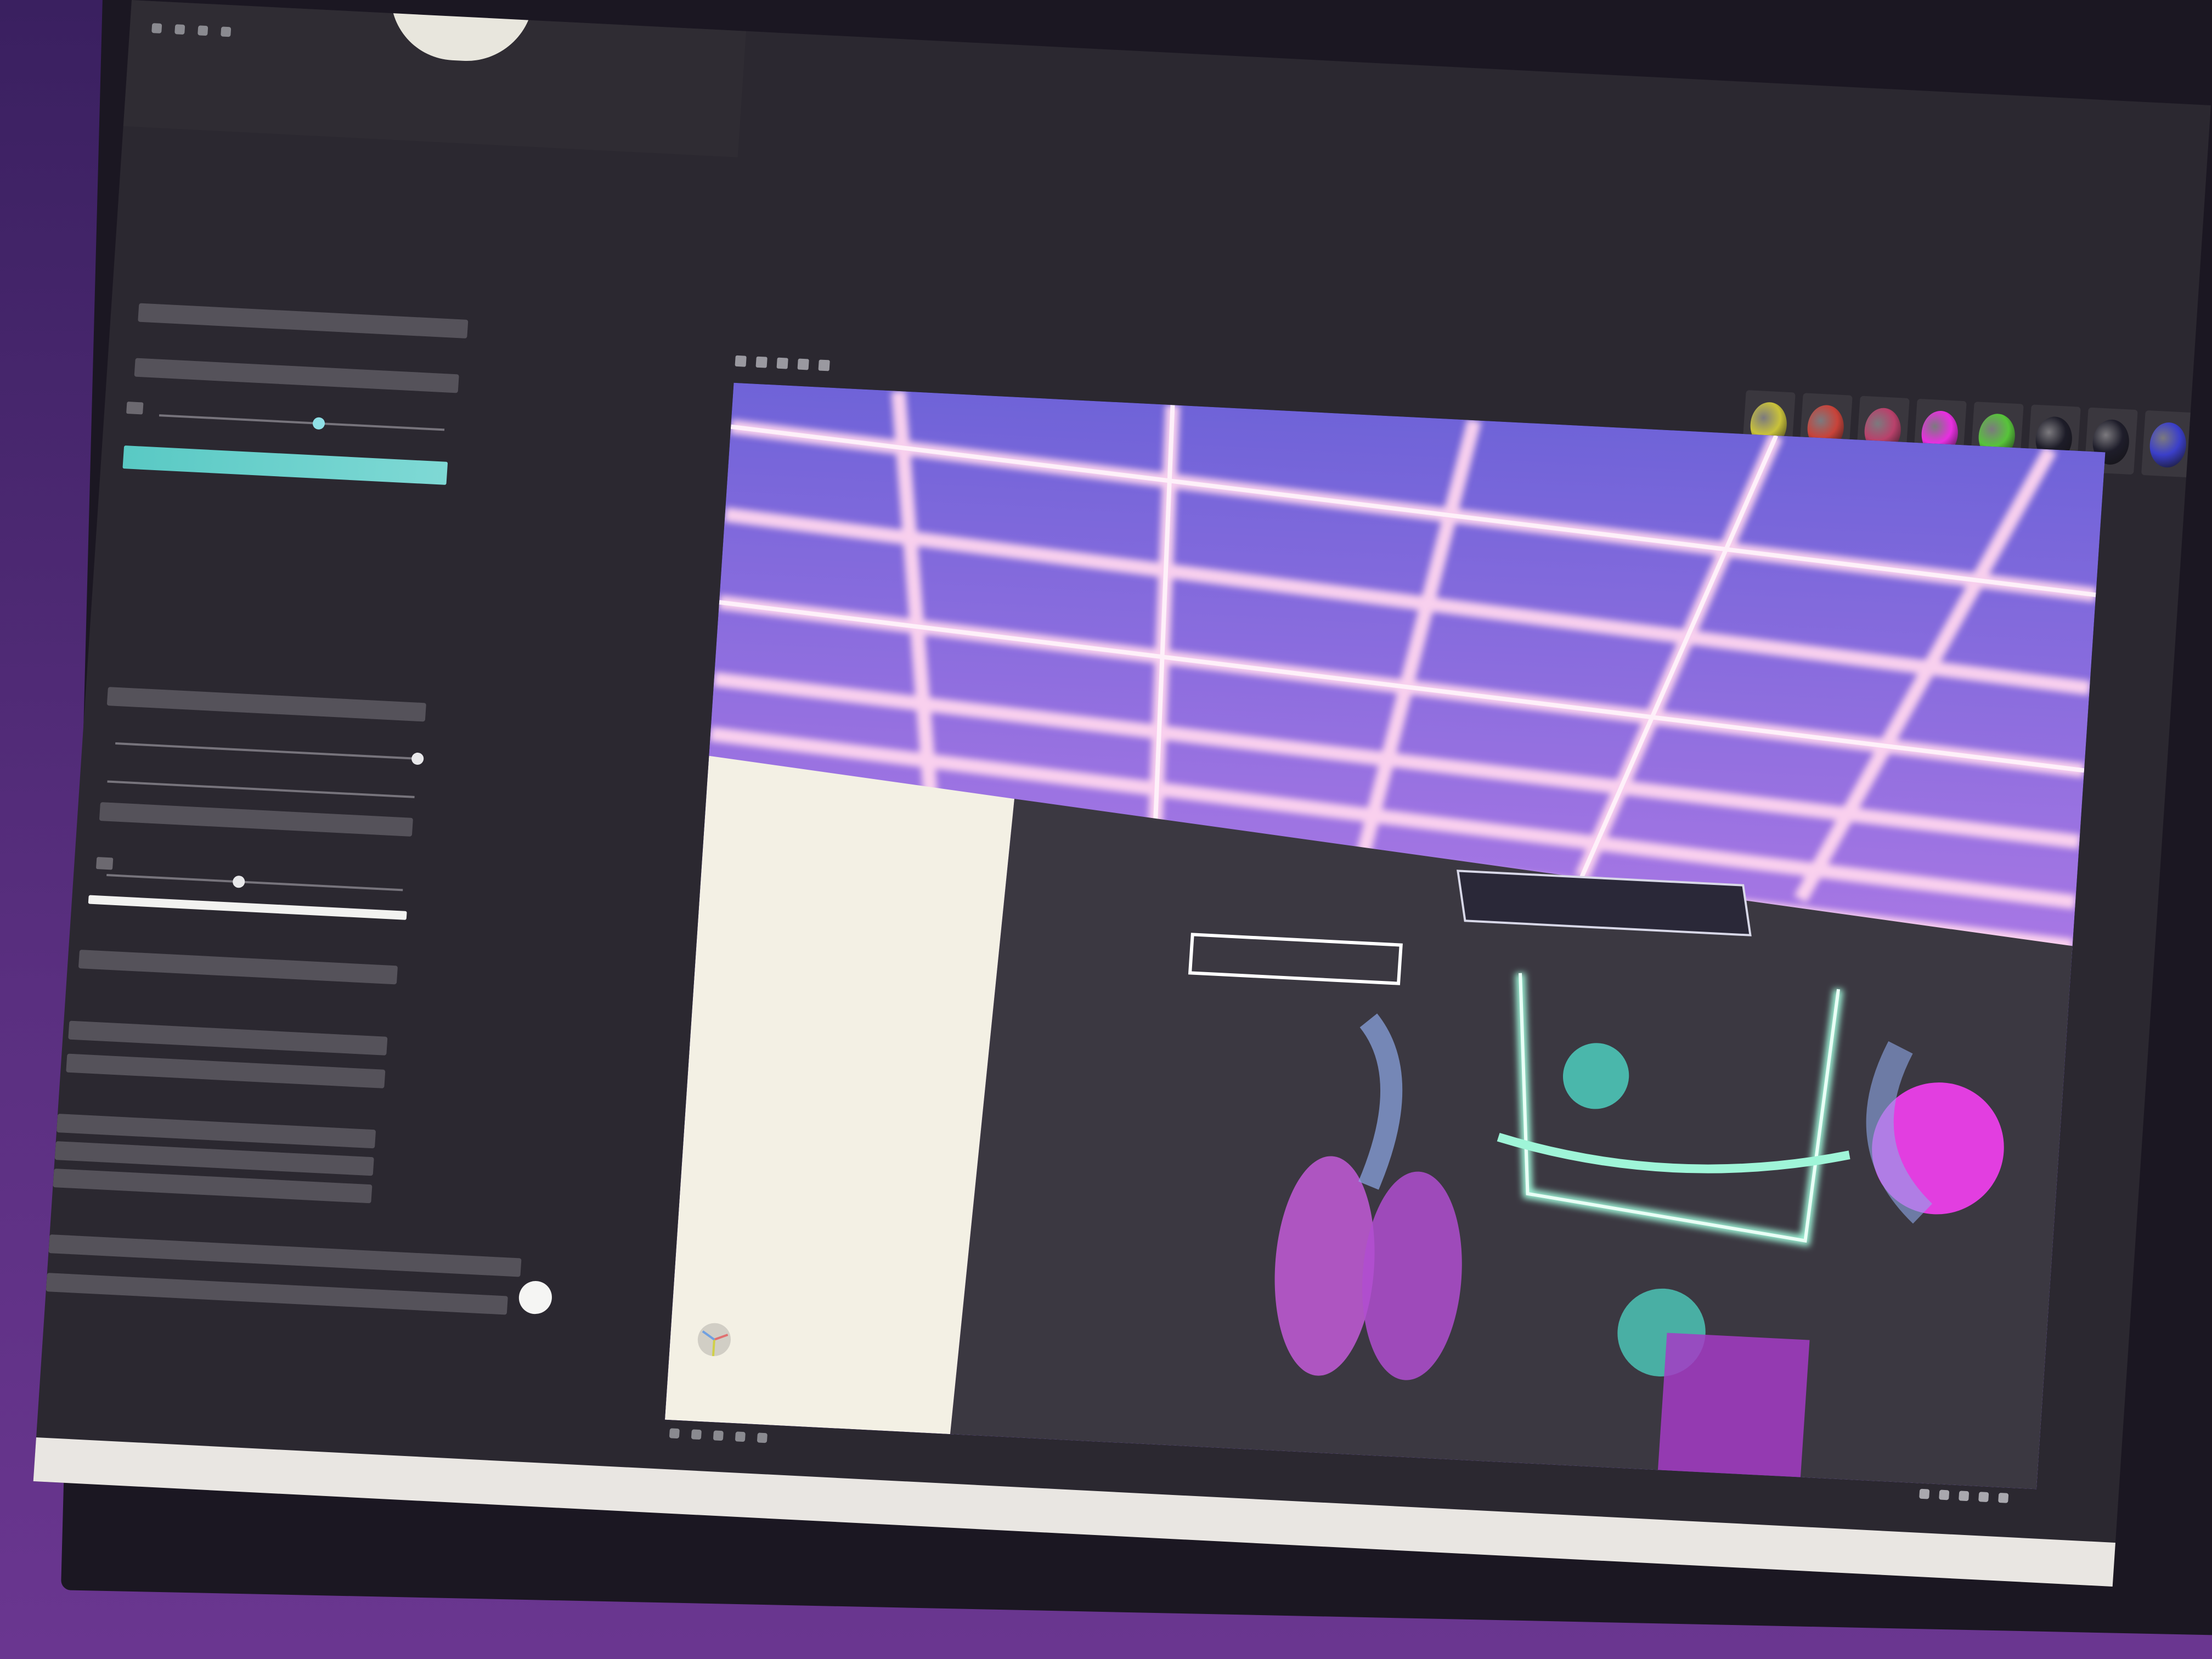 This screenshot has width=2212, height=1659. I want to click on move-tool-icon, so click(761, 362).